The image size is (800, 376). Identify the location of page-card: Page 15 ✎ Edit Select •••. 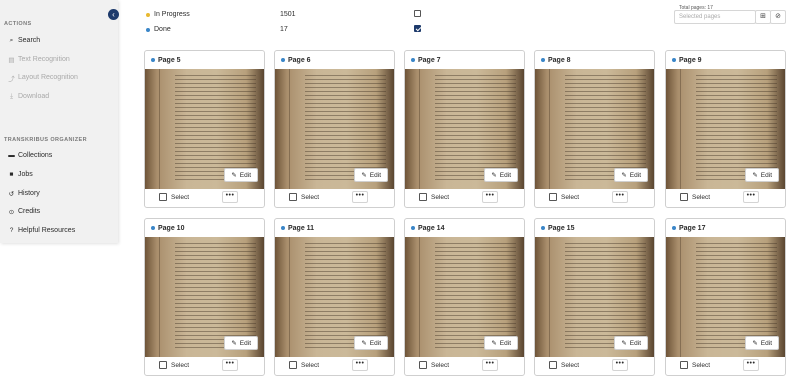
(594, 297).